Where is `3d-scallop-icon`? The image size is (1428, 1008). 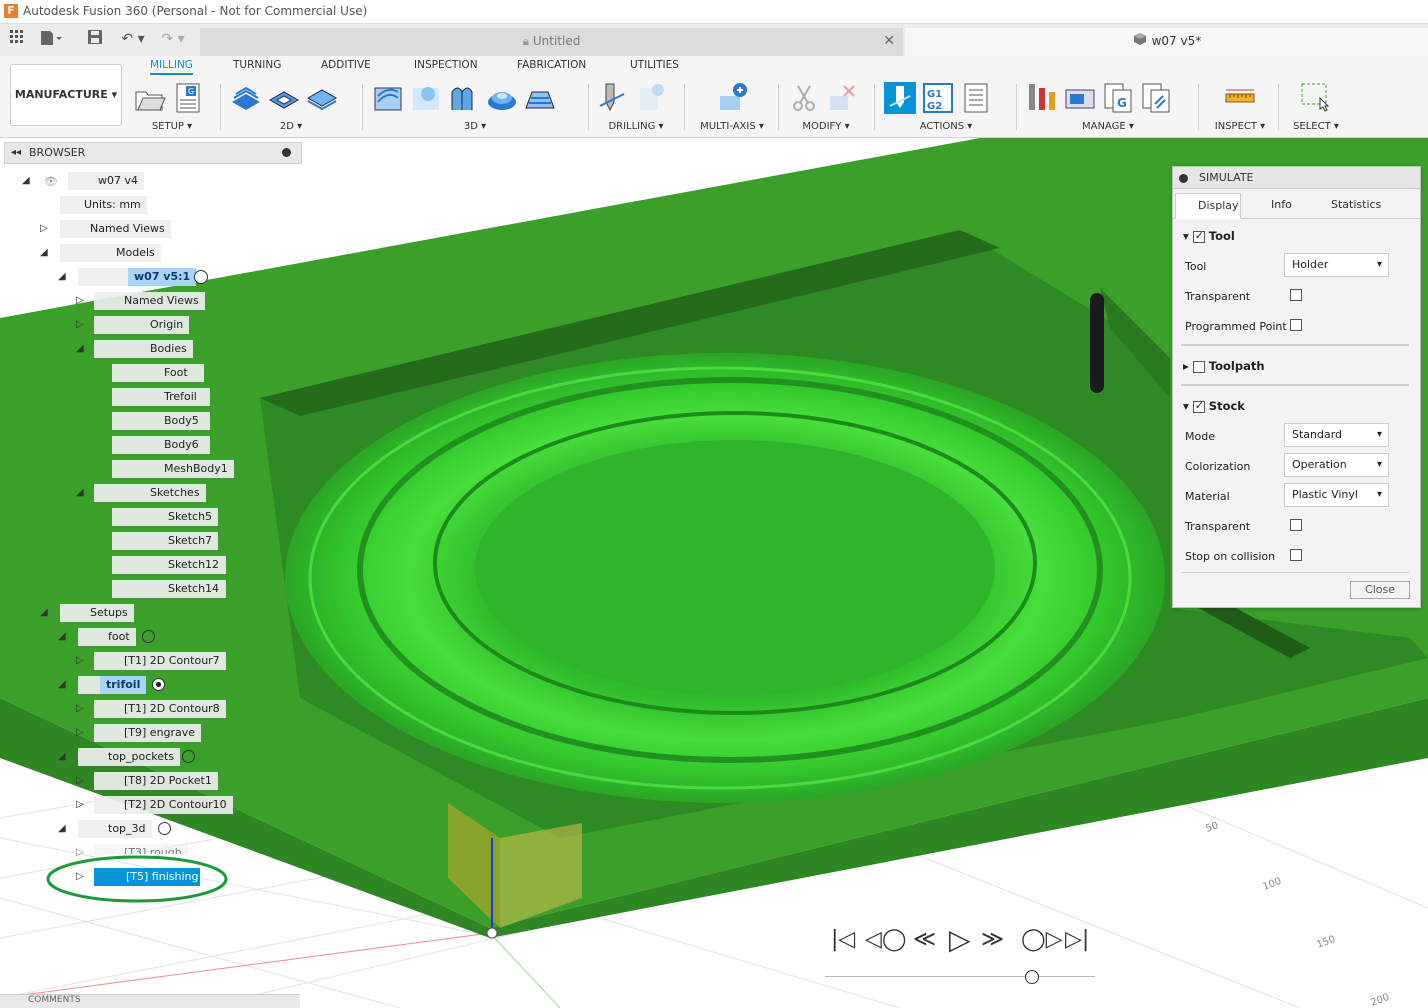
3d-scallop-icon is located at coordinates (502, 98).